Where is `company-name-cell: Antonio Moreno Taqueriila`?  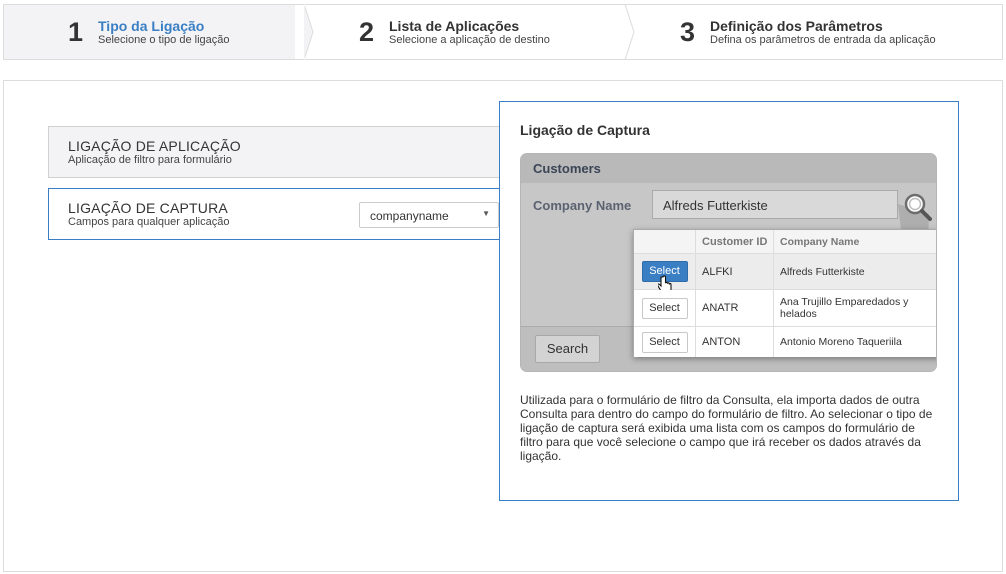
company-name-cell: Antonio Moreno Taqueriila is located at coordinates (841, 342).